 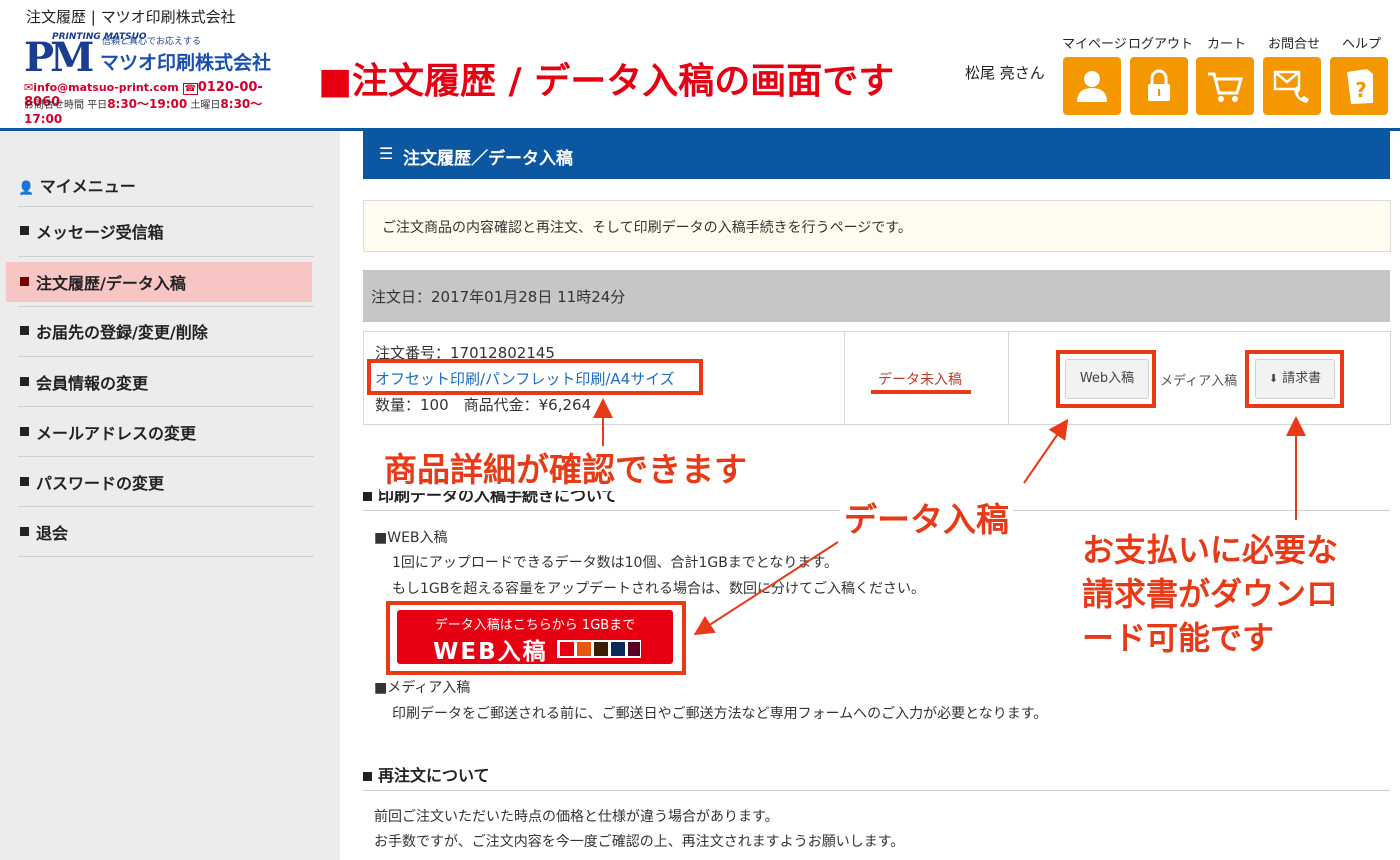 I want to click on annotation-banner: ■注文履歴 / データ入稿の画面です, so click(x=606, y=81).